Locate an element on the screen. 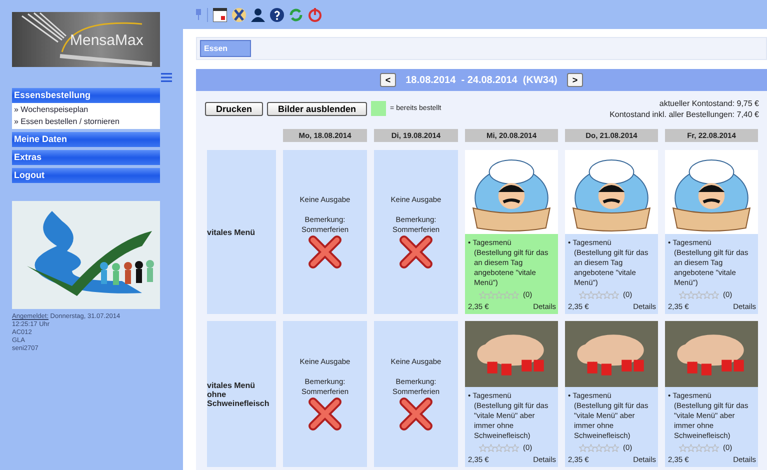 This screenshot has width=767, height=470. calendar-icon is located at coordinates (220, 15).